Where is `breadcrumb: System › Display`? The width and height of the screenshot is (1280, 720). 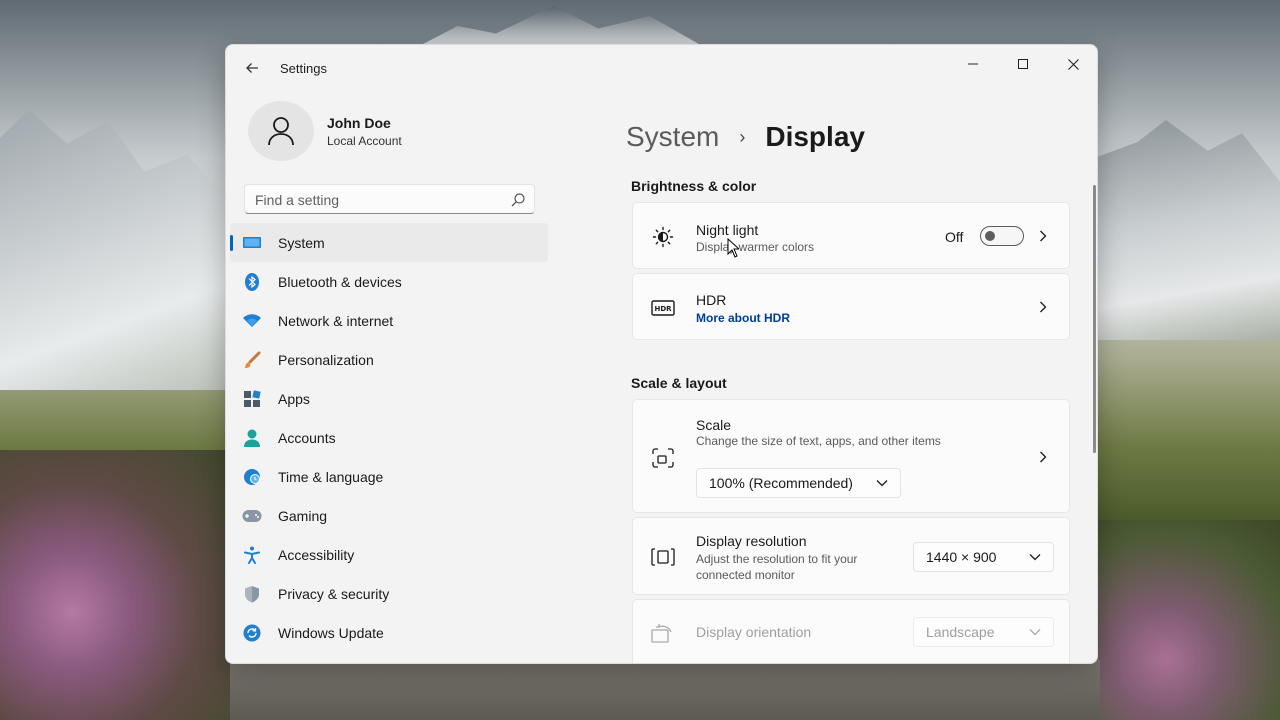 breadcrumb: System › Display is located at coordinates (745, 137).